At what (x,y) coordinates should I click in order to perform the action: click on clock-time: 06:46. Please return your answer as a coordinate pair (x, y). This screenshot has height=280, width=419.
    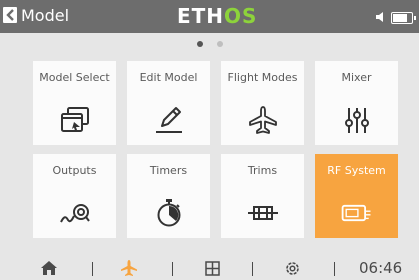
    Looking at the image, I should click on (381, 268).